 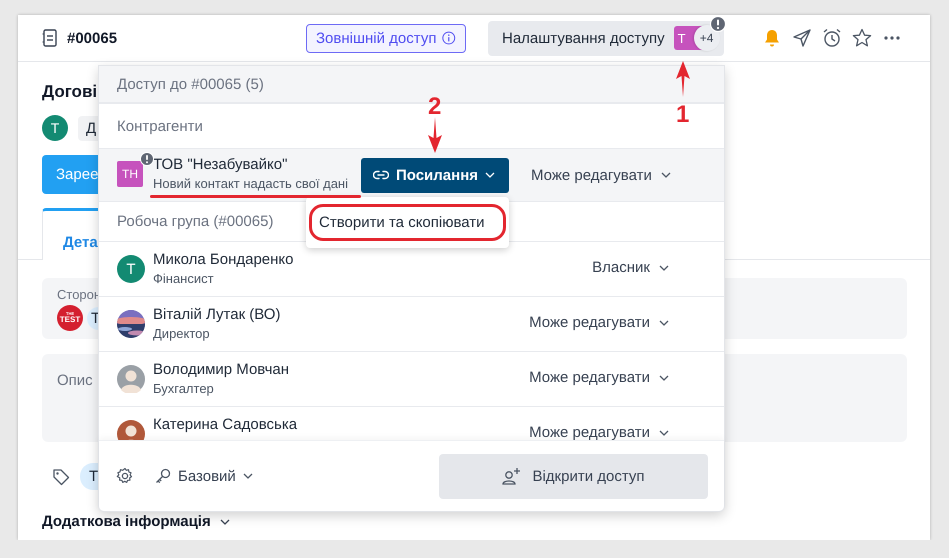 What do you see at coordinates (573, 476) in the screenshot?
I see `share-button: Відкрити доступ` at bounding box center [573, 476].